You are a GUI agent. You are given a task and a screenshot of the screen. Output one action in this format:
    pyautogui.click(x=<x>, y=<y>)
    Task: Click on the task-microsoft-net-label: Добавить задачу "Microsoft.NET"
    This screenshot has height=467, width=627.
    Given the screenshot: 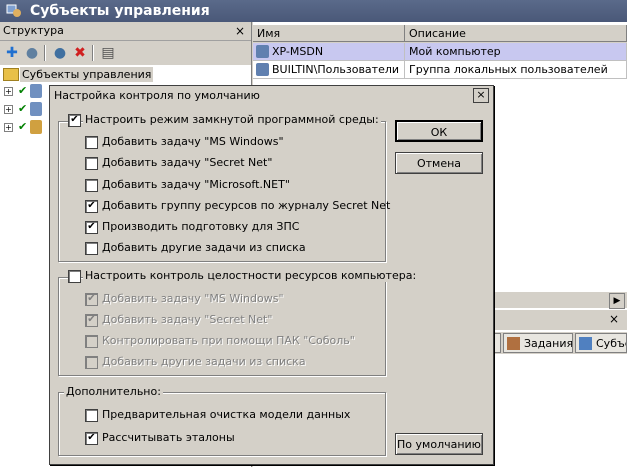 What is the action you would take?
    pyautogui.click(x=196, y=184)
    